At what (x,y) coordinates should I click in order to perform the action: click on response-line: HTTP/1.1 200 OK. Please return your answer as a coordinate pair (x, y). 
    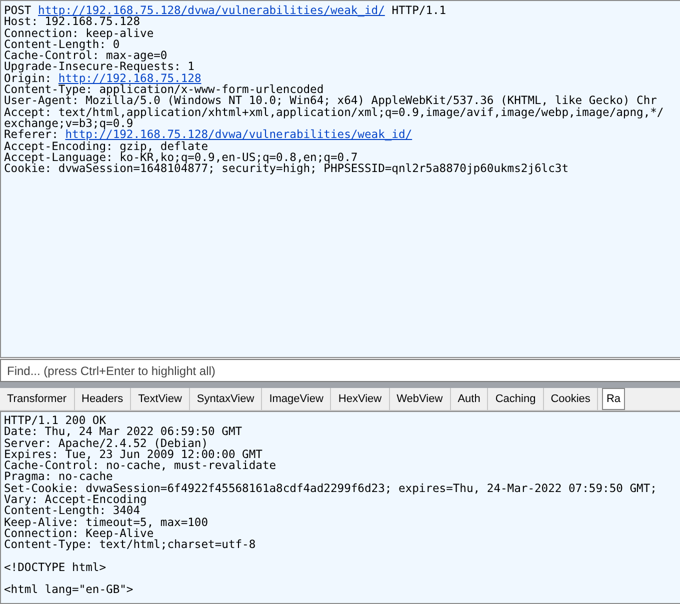
    Looking at the image, I should click on (55, 420).